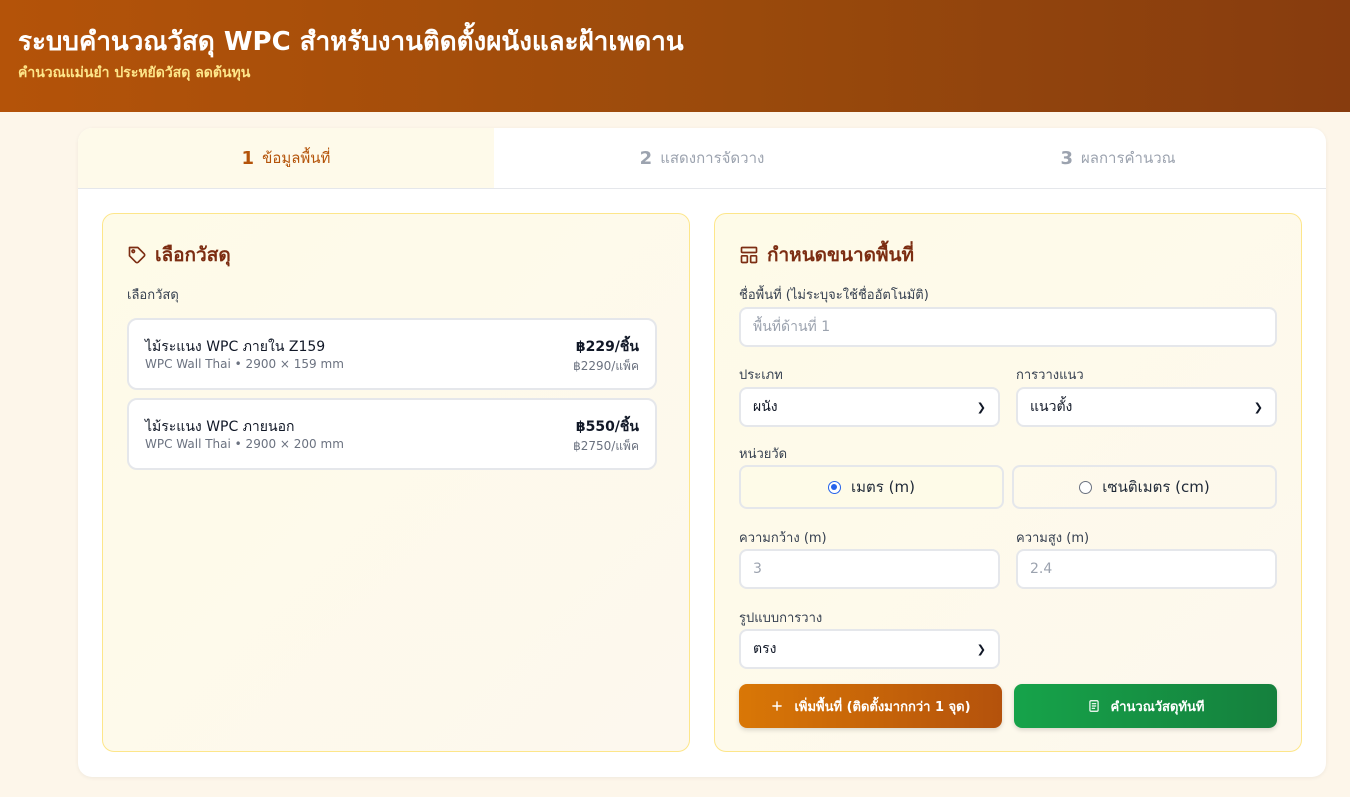 Image resolution: width=1350 pixels, height=797 pixels. I want to click on material-price: ฿229/ชิ้น, so click(607, 347).